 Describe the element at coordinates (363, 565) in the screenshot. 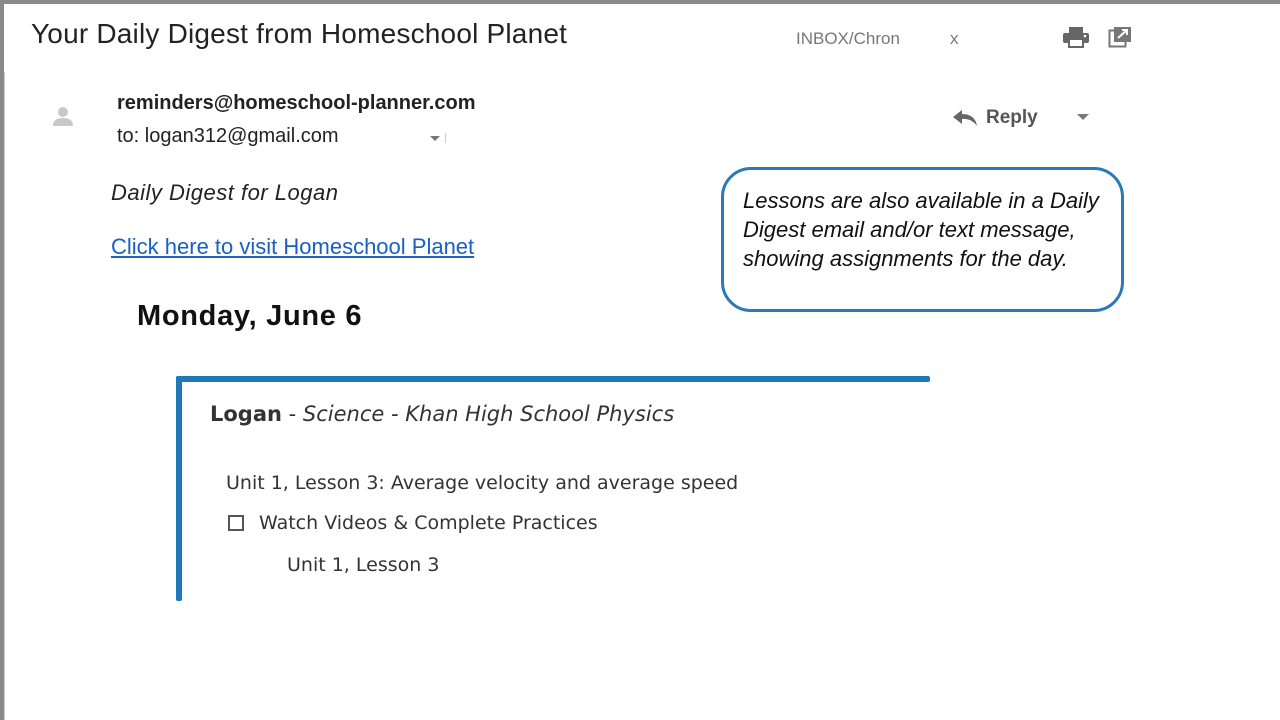

I see `task-detail: Unit 1, Lesson 3` at that location.